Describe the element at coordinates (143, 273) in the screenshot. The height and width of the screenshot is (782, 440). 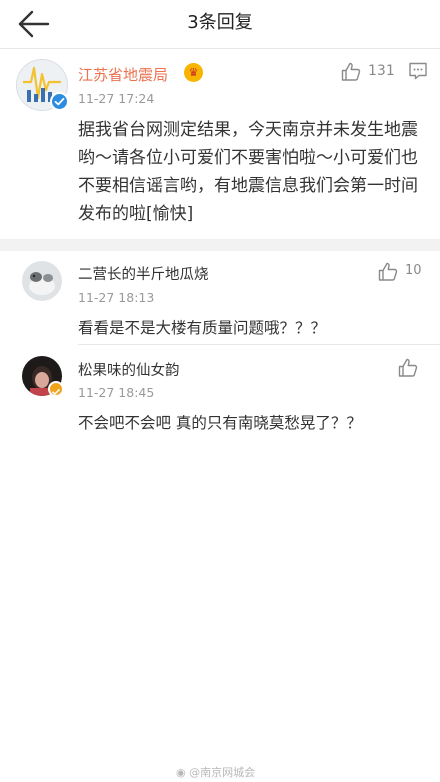
I see `author-name: 二营长的半斤地瓜烧` at that location.